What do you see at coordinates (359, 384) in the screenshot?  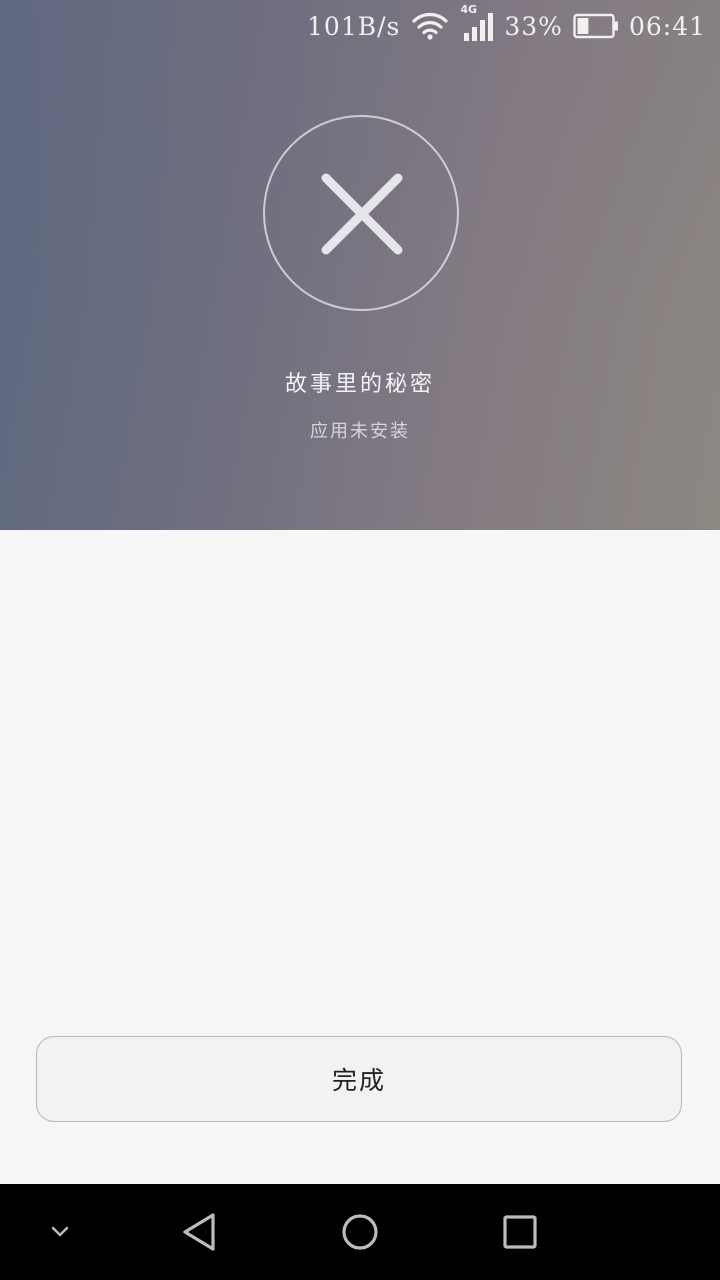 I see `app-name: 故事里的秘密` at bounding box center [359, 384].